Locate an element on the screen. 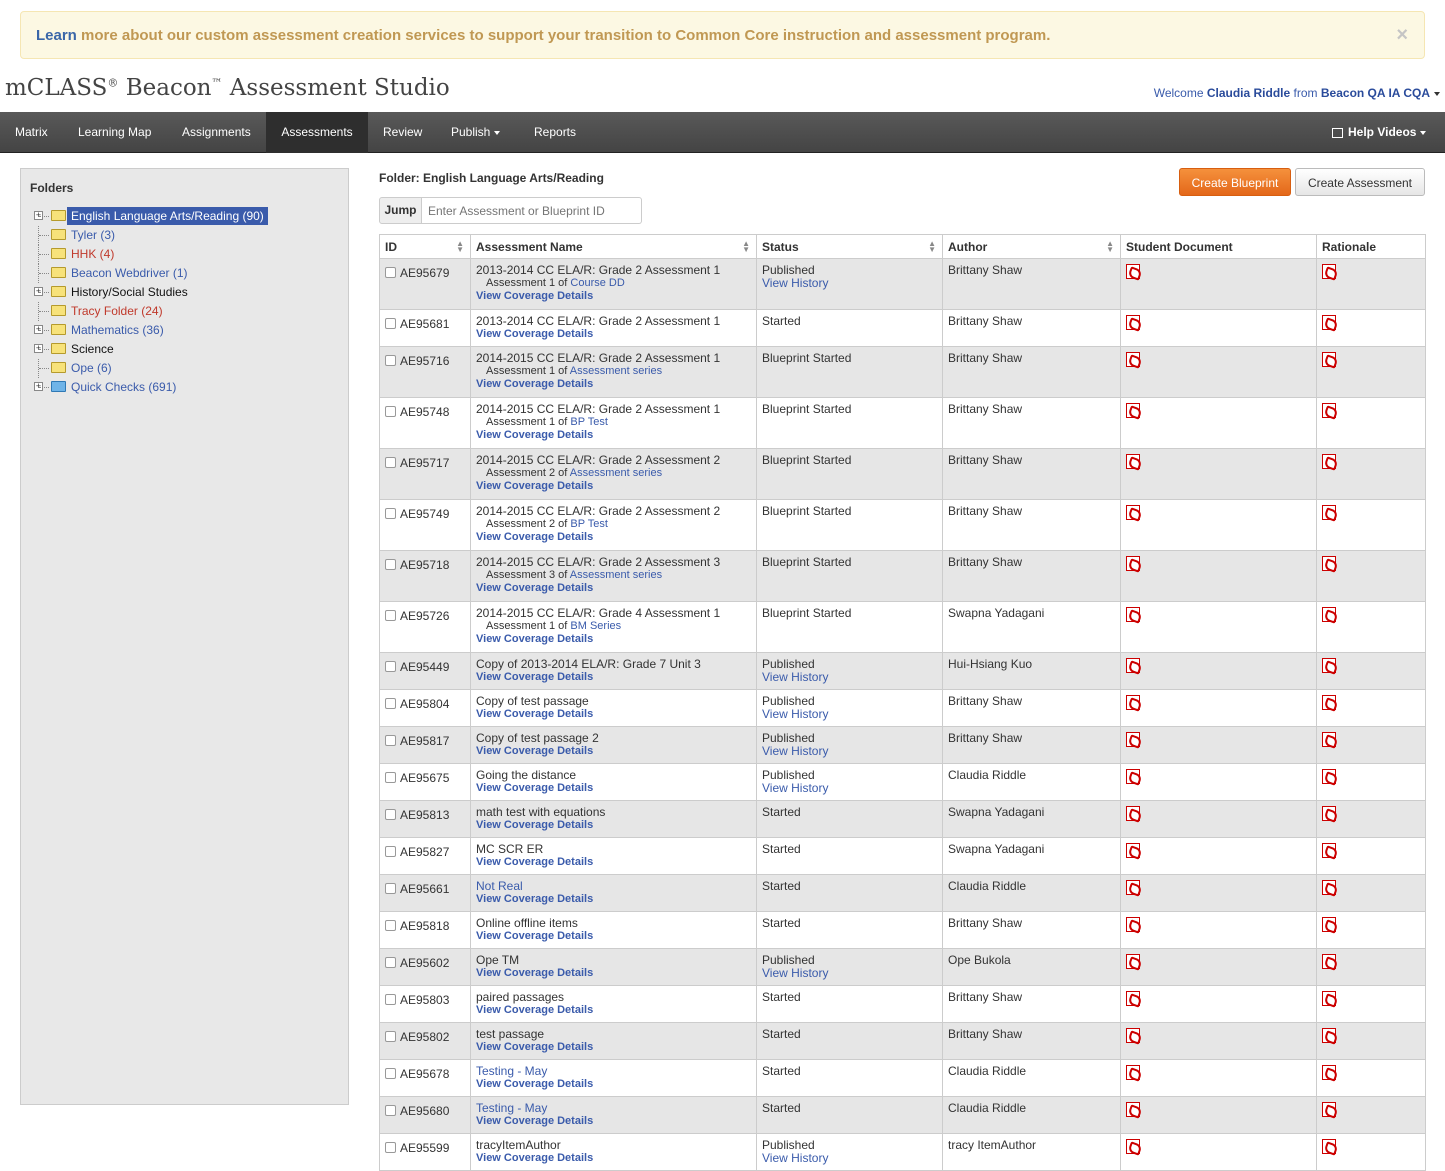  folder-item: Tracy Folder (24) is located at coordinates (184, 311).